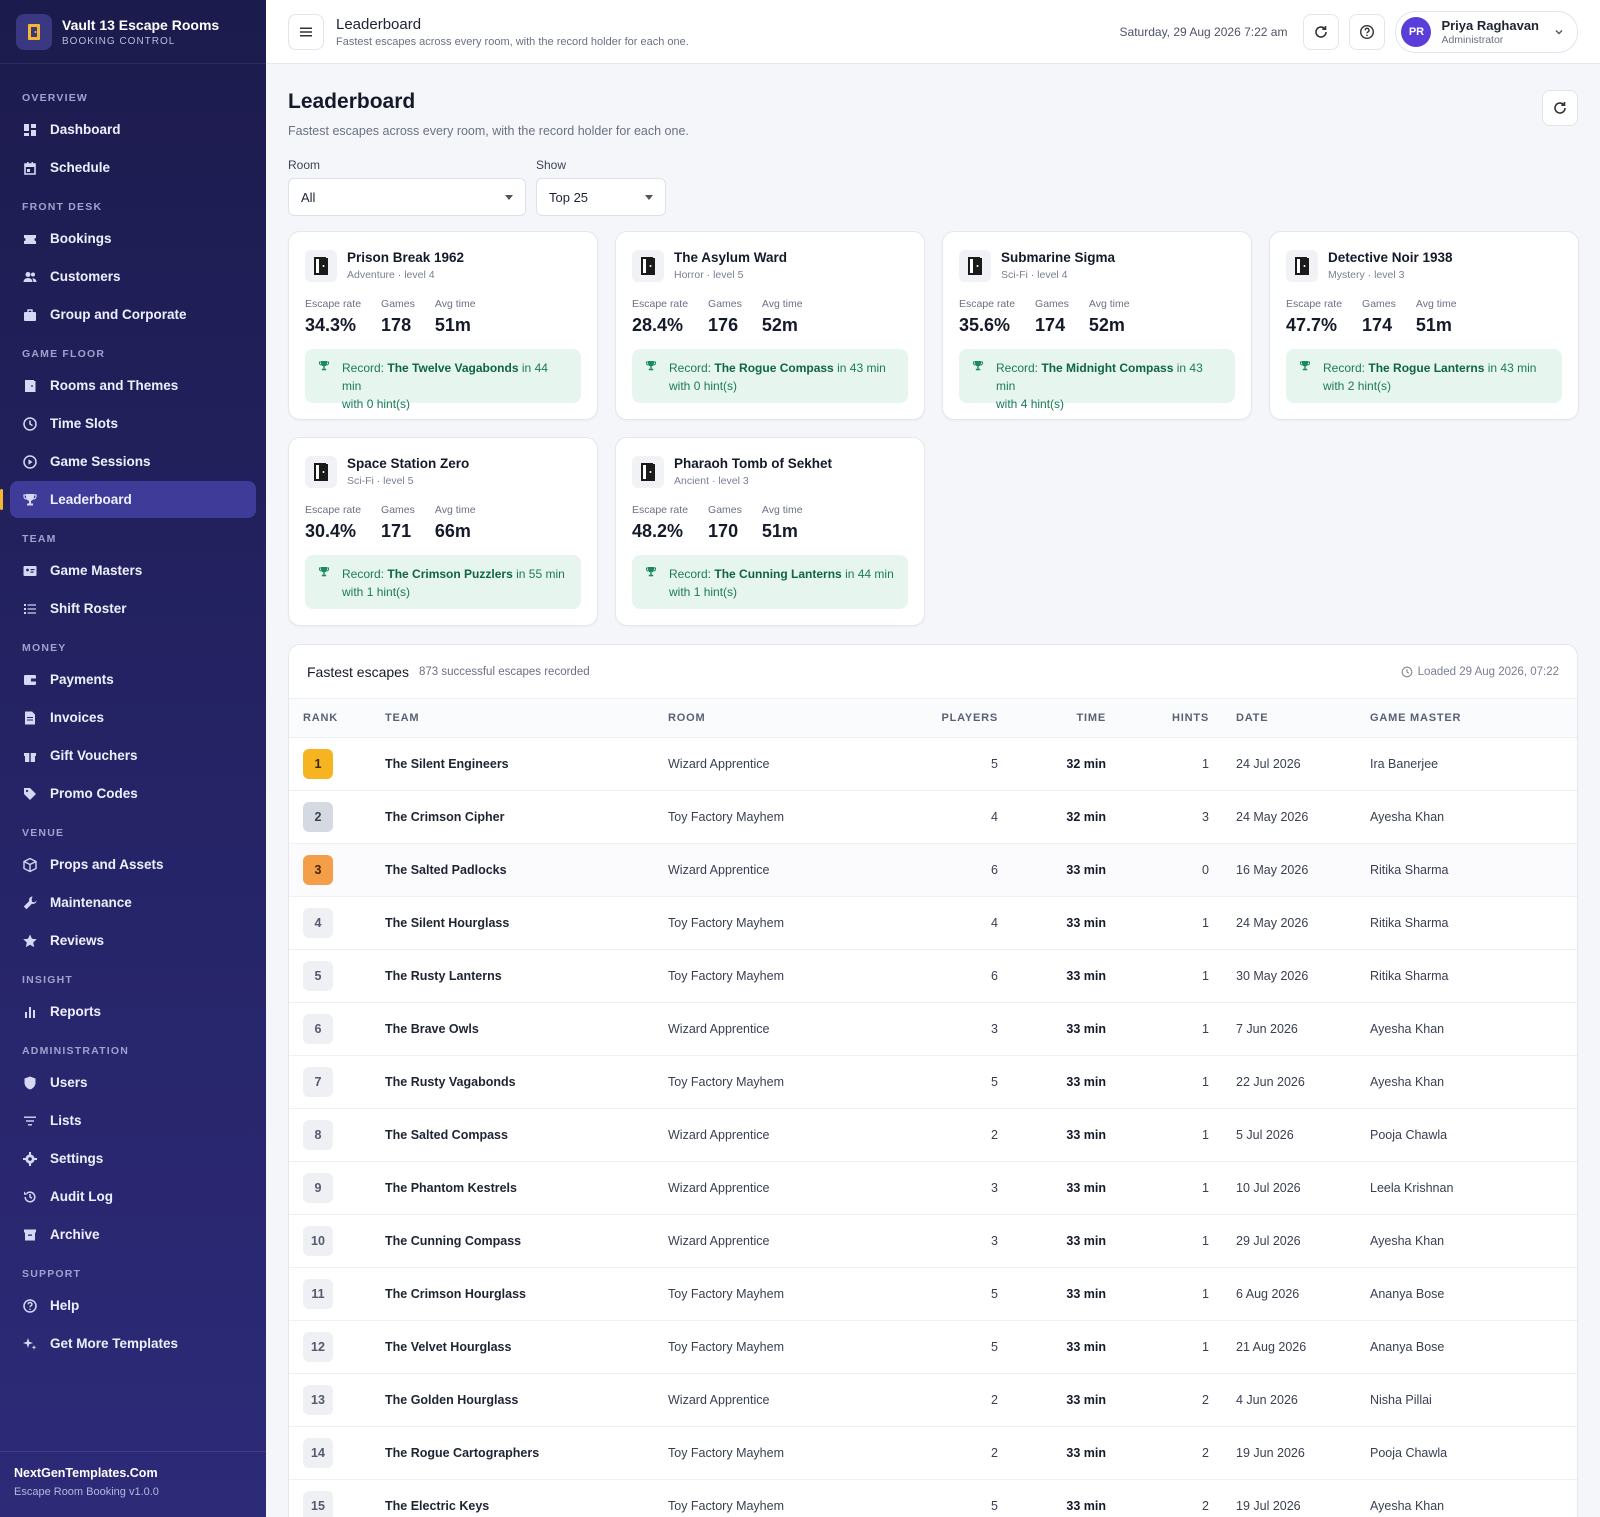  What do you see at coordinates (133, 167) in the screenshot?
I see `sidebar-item-schedule: Schedule` at bounding box center [133, 167].